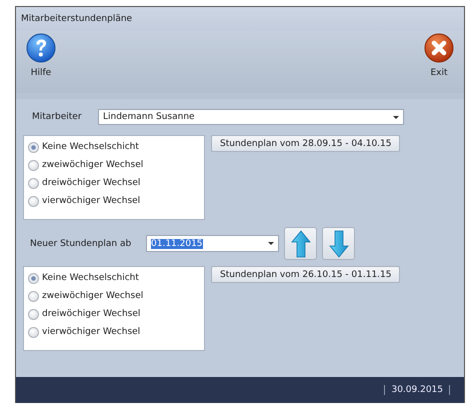 The height and width of the screenshot is (404, 470). I want to click on status-date: 30.09.2015, so click(417, 390).